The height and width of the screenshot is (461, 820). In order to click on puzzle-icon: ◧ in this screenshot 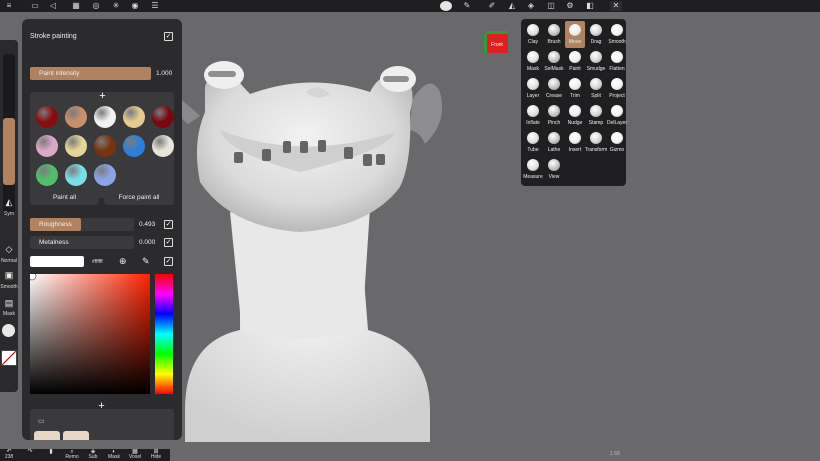, I will do `click(590, 6)`.